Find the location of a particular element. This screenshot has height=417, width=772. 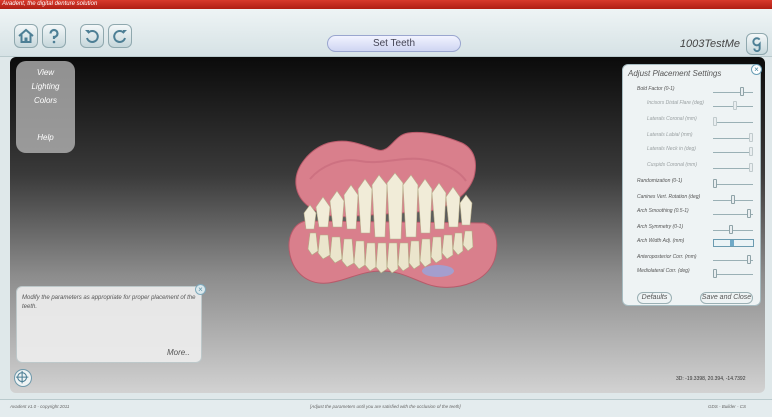

defaults-button: Defaults is located at coordinates (654, 298).